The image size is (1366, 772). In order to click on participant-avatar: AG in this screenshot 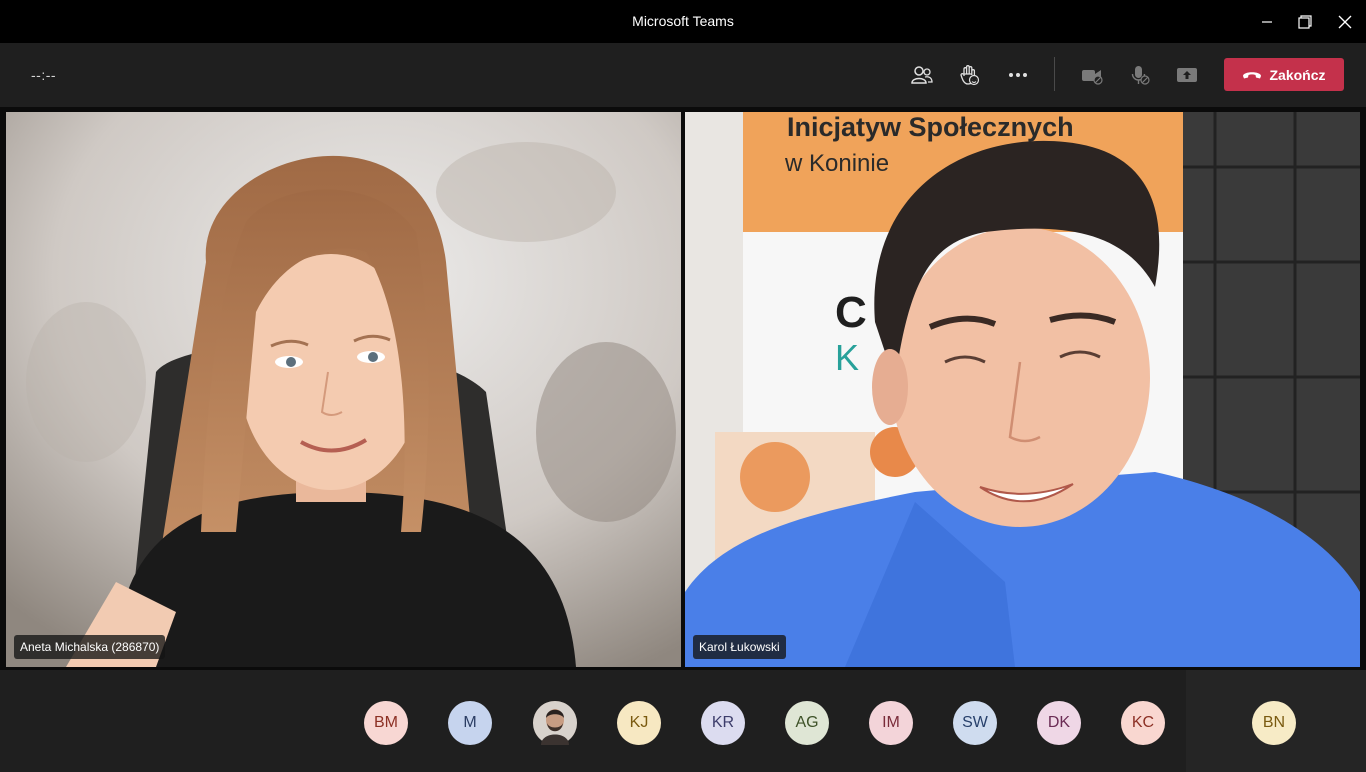, I will do `click(807, 723)`.